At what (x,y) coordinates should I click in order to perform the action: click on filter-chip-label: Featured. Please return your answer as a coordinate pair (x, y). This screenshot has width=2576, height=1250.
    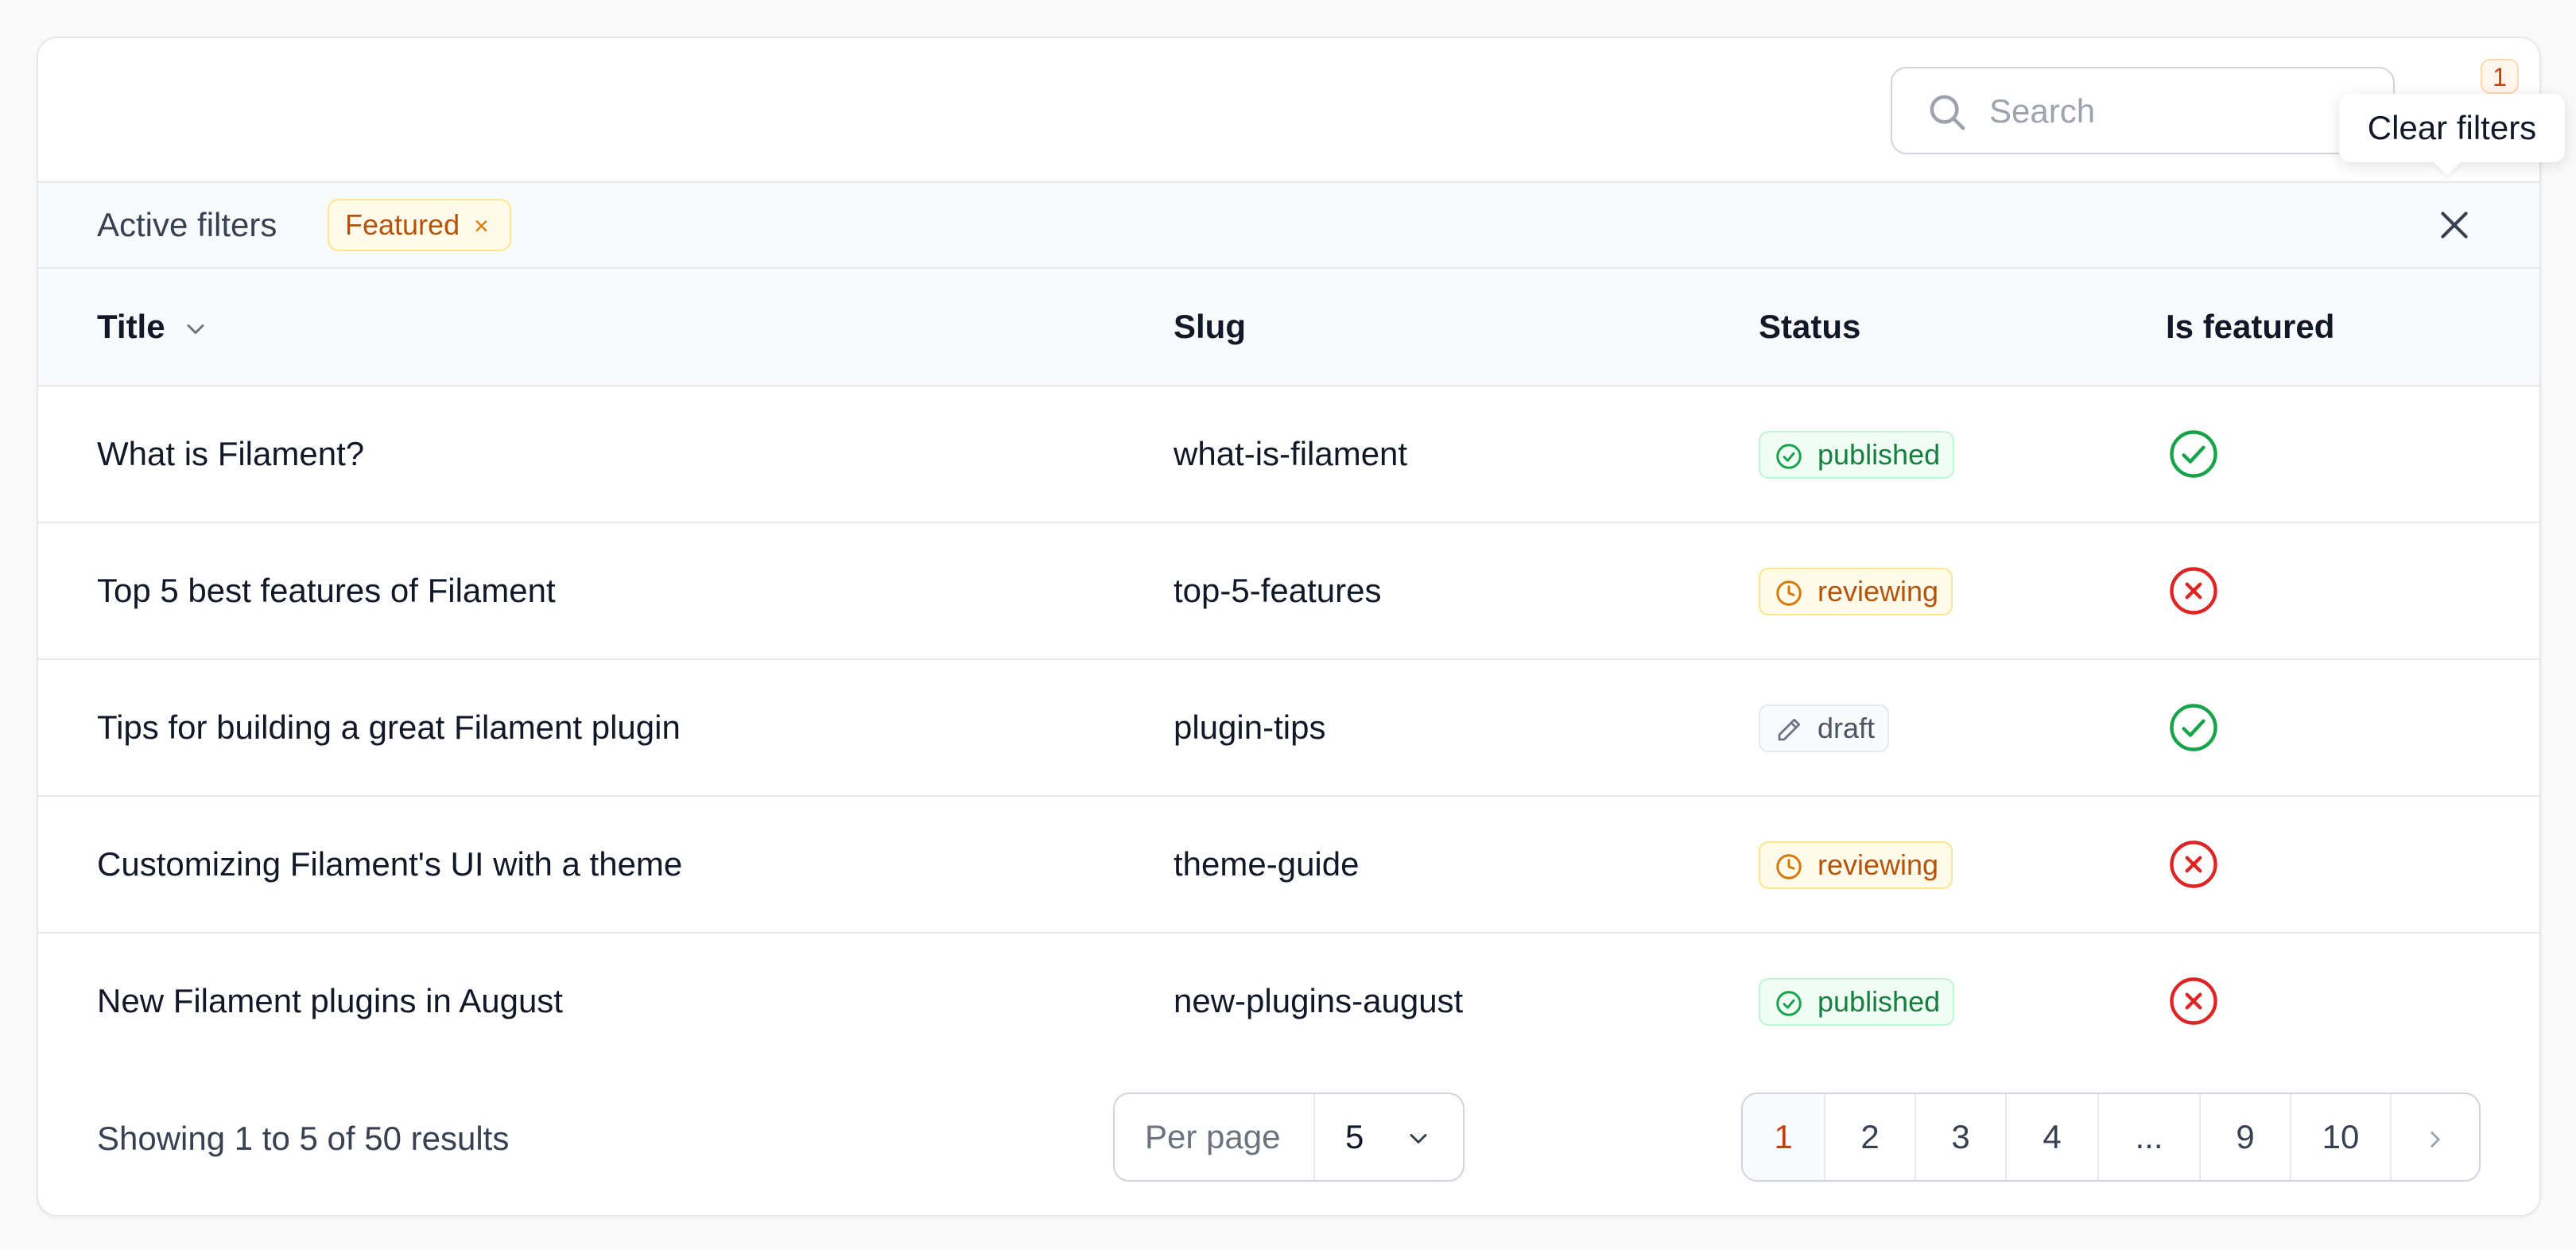
    Looking at the image, I should click on (403, 224).